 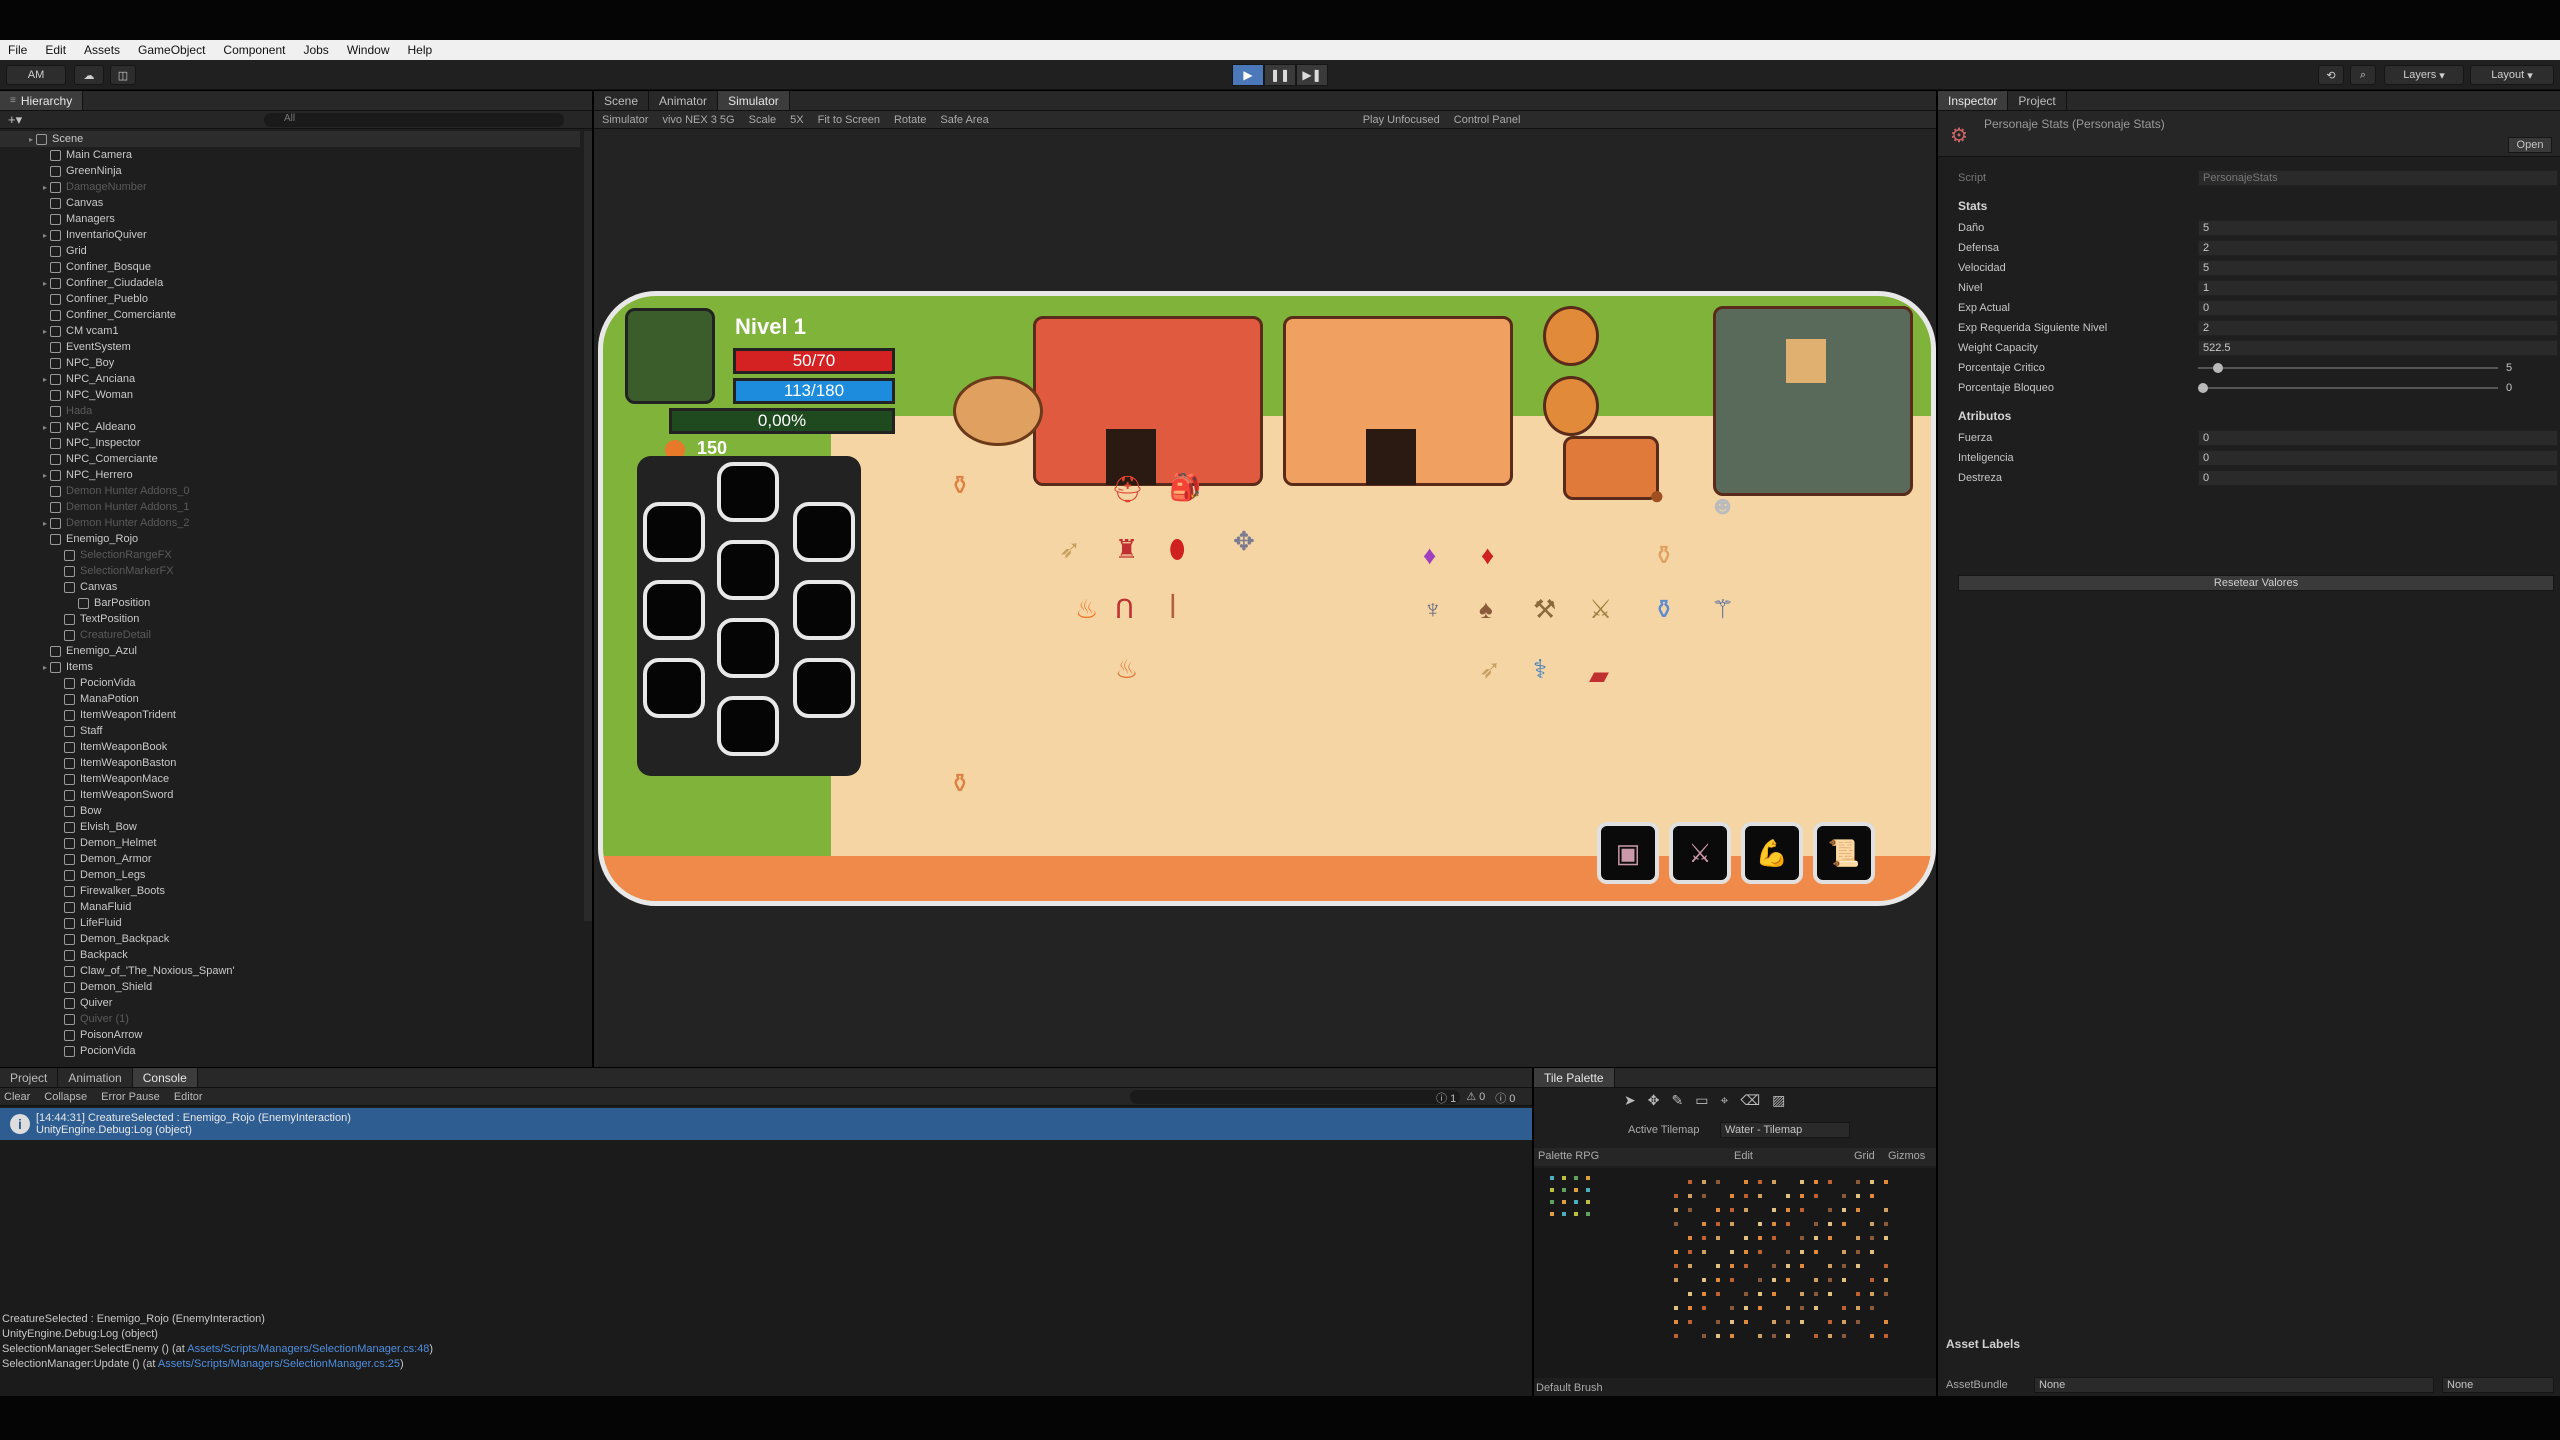 What do you see at coordinates (2512, 75) in the screenshot?
I see `layout-dropdown: Layout ▾` at bounding box center [2512, 75].